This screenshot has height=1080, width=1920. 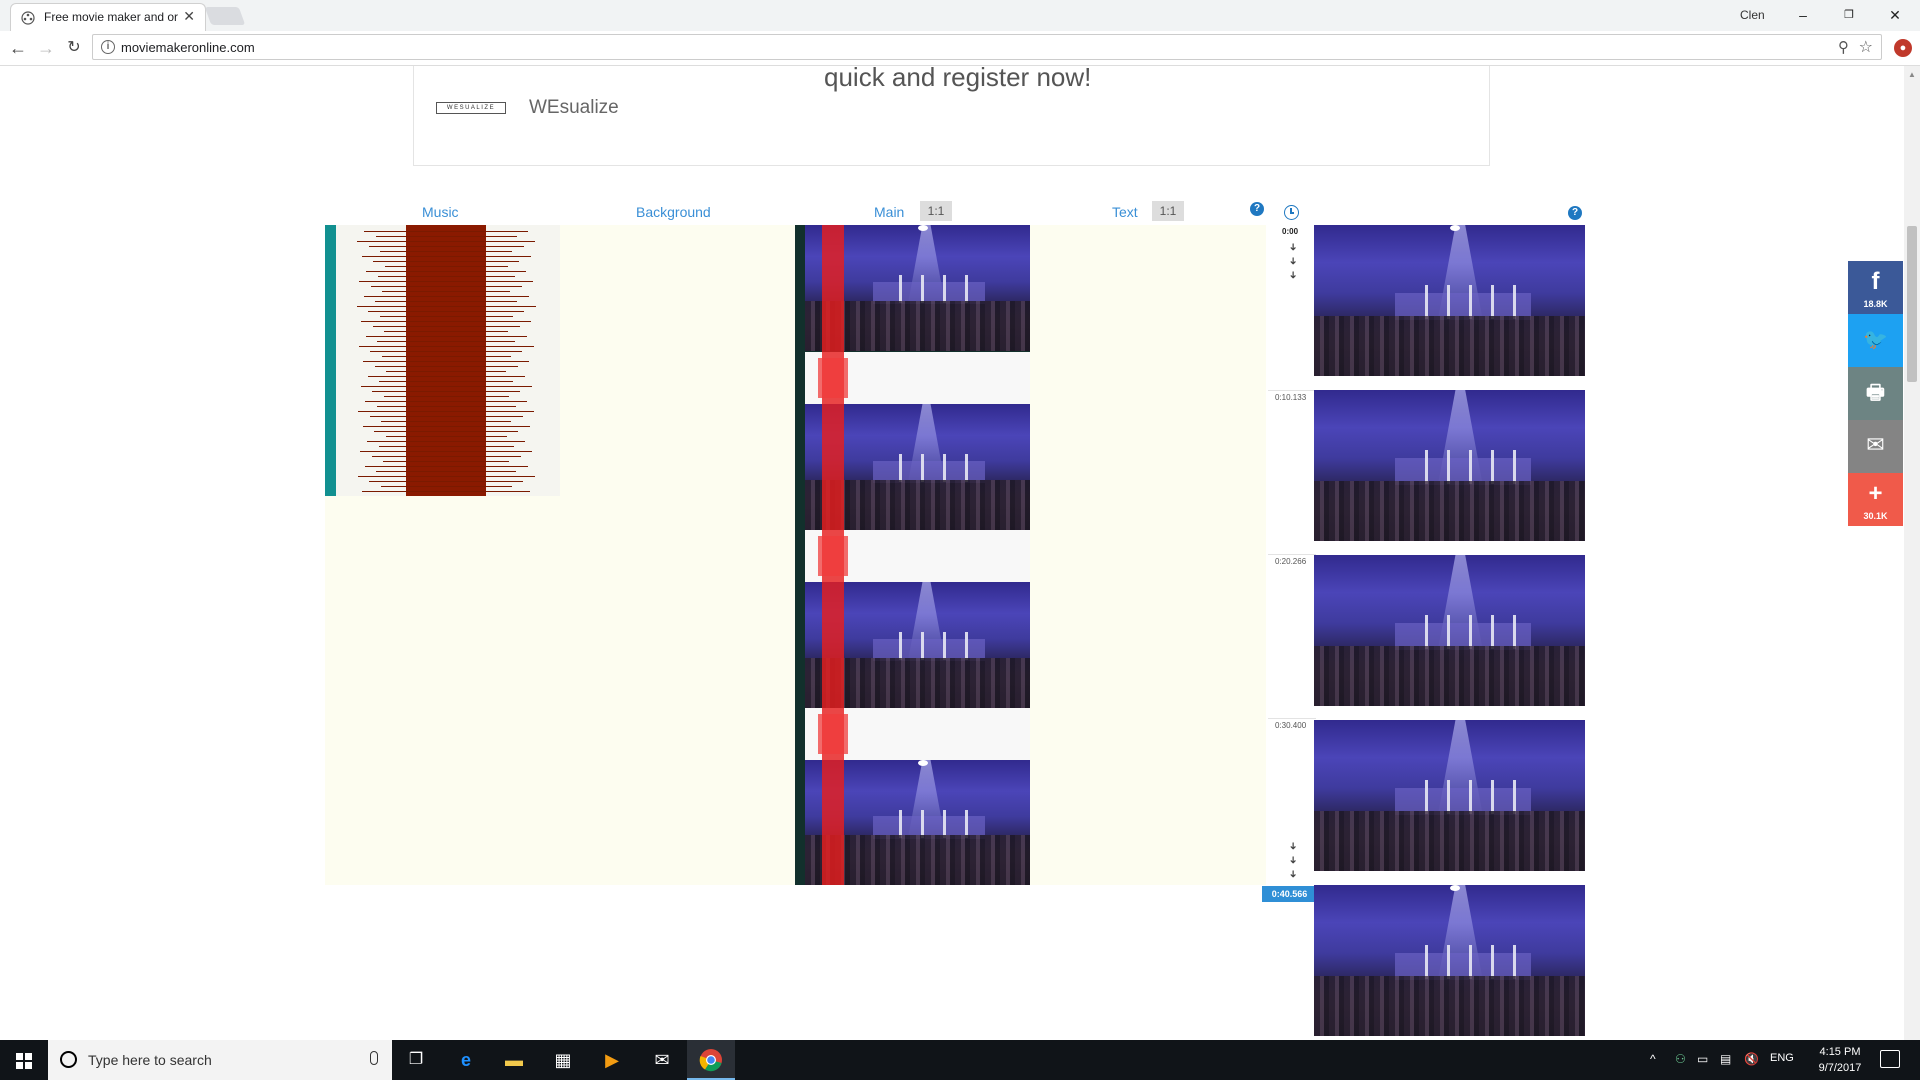 What do you see at coordinates (1840, 1060) in the screenshot?
I see `taskbar-clock: 4:15 PM 9/7/2017` at bounding box center [1840, 1060].